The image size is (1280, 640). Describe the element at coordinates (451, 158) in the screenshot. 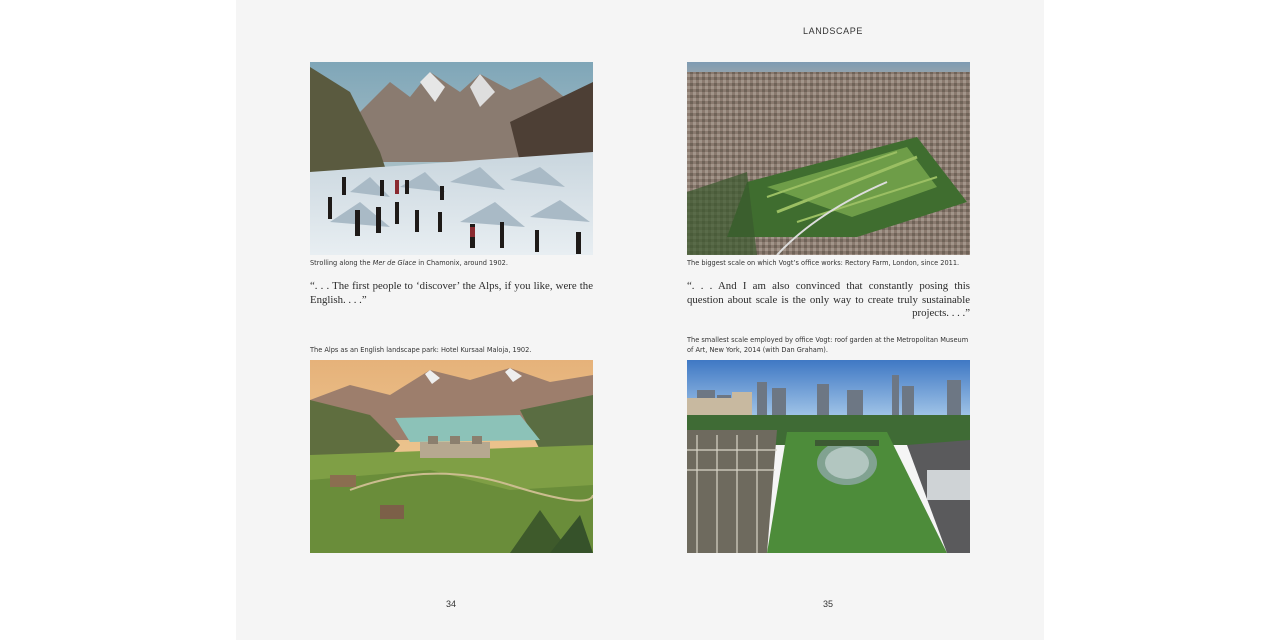

I see `glacier-photo` at that location.